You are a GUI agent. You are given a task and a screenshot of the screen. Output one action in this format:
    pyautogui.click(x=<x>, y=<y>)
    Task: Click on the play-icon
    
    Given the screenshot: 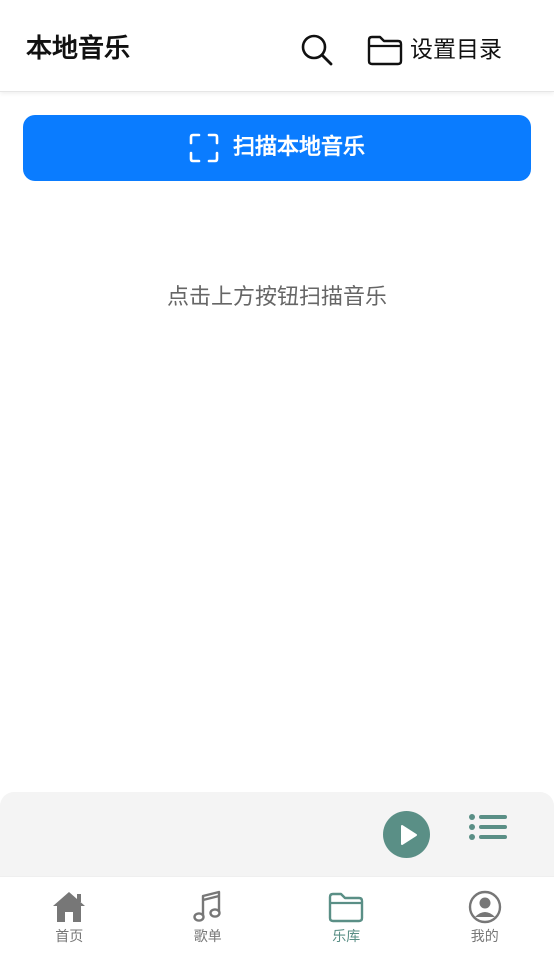 What is the action you would take?
    pyautogui.click(x=408, y=834)
    